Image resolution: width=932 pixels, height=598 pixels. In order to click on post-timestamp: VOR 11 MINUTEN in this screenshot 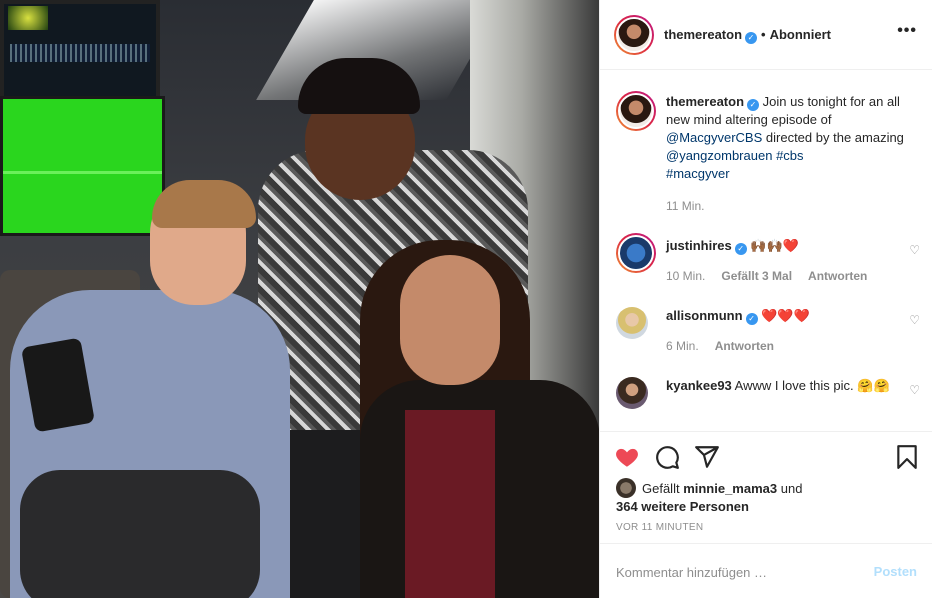, I will do `click(659, 527)`.